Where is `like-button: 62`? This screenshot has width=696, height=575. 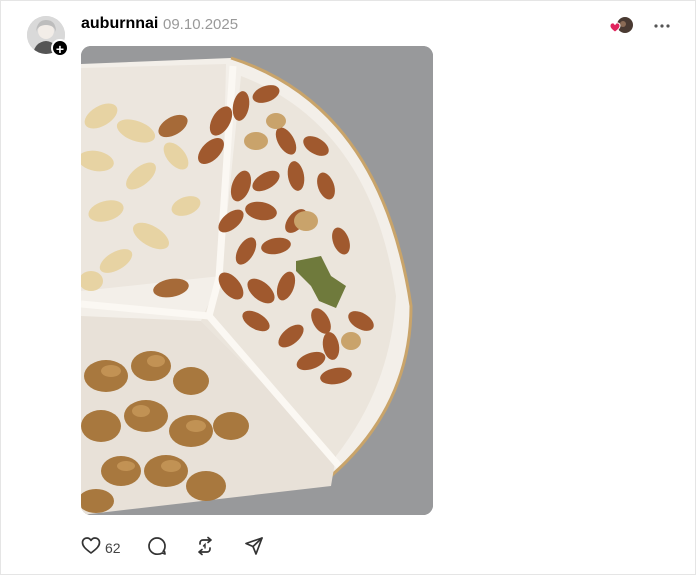 like-button: 62 is located at coordinates (101, 548).